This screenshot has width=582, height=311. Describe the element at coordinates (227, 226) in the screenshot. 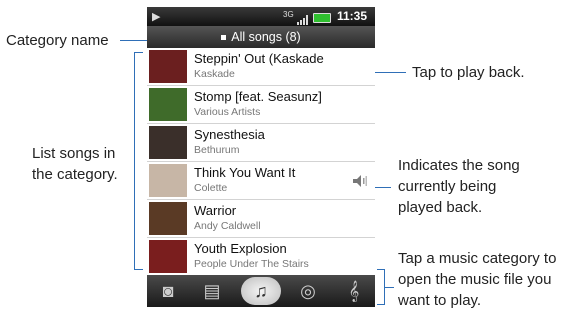

I see `song-artist: Andy Caldwell` at that location.